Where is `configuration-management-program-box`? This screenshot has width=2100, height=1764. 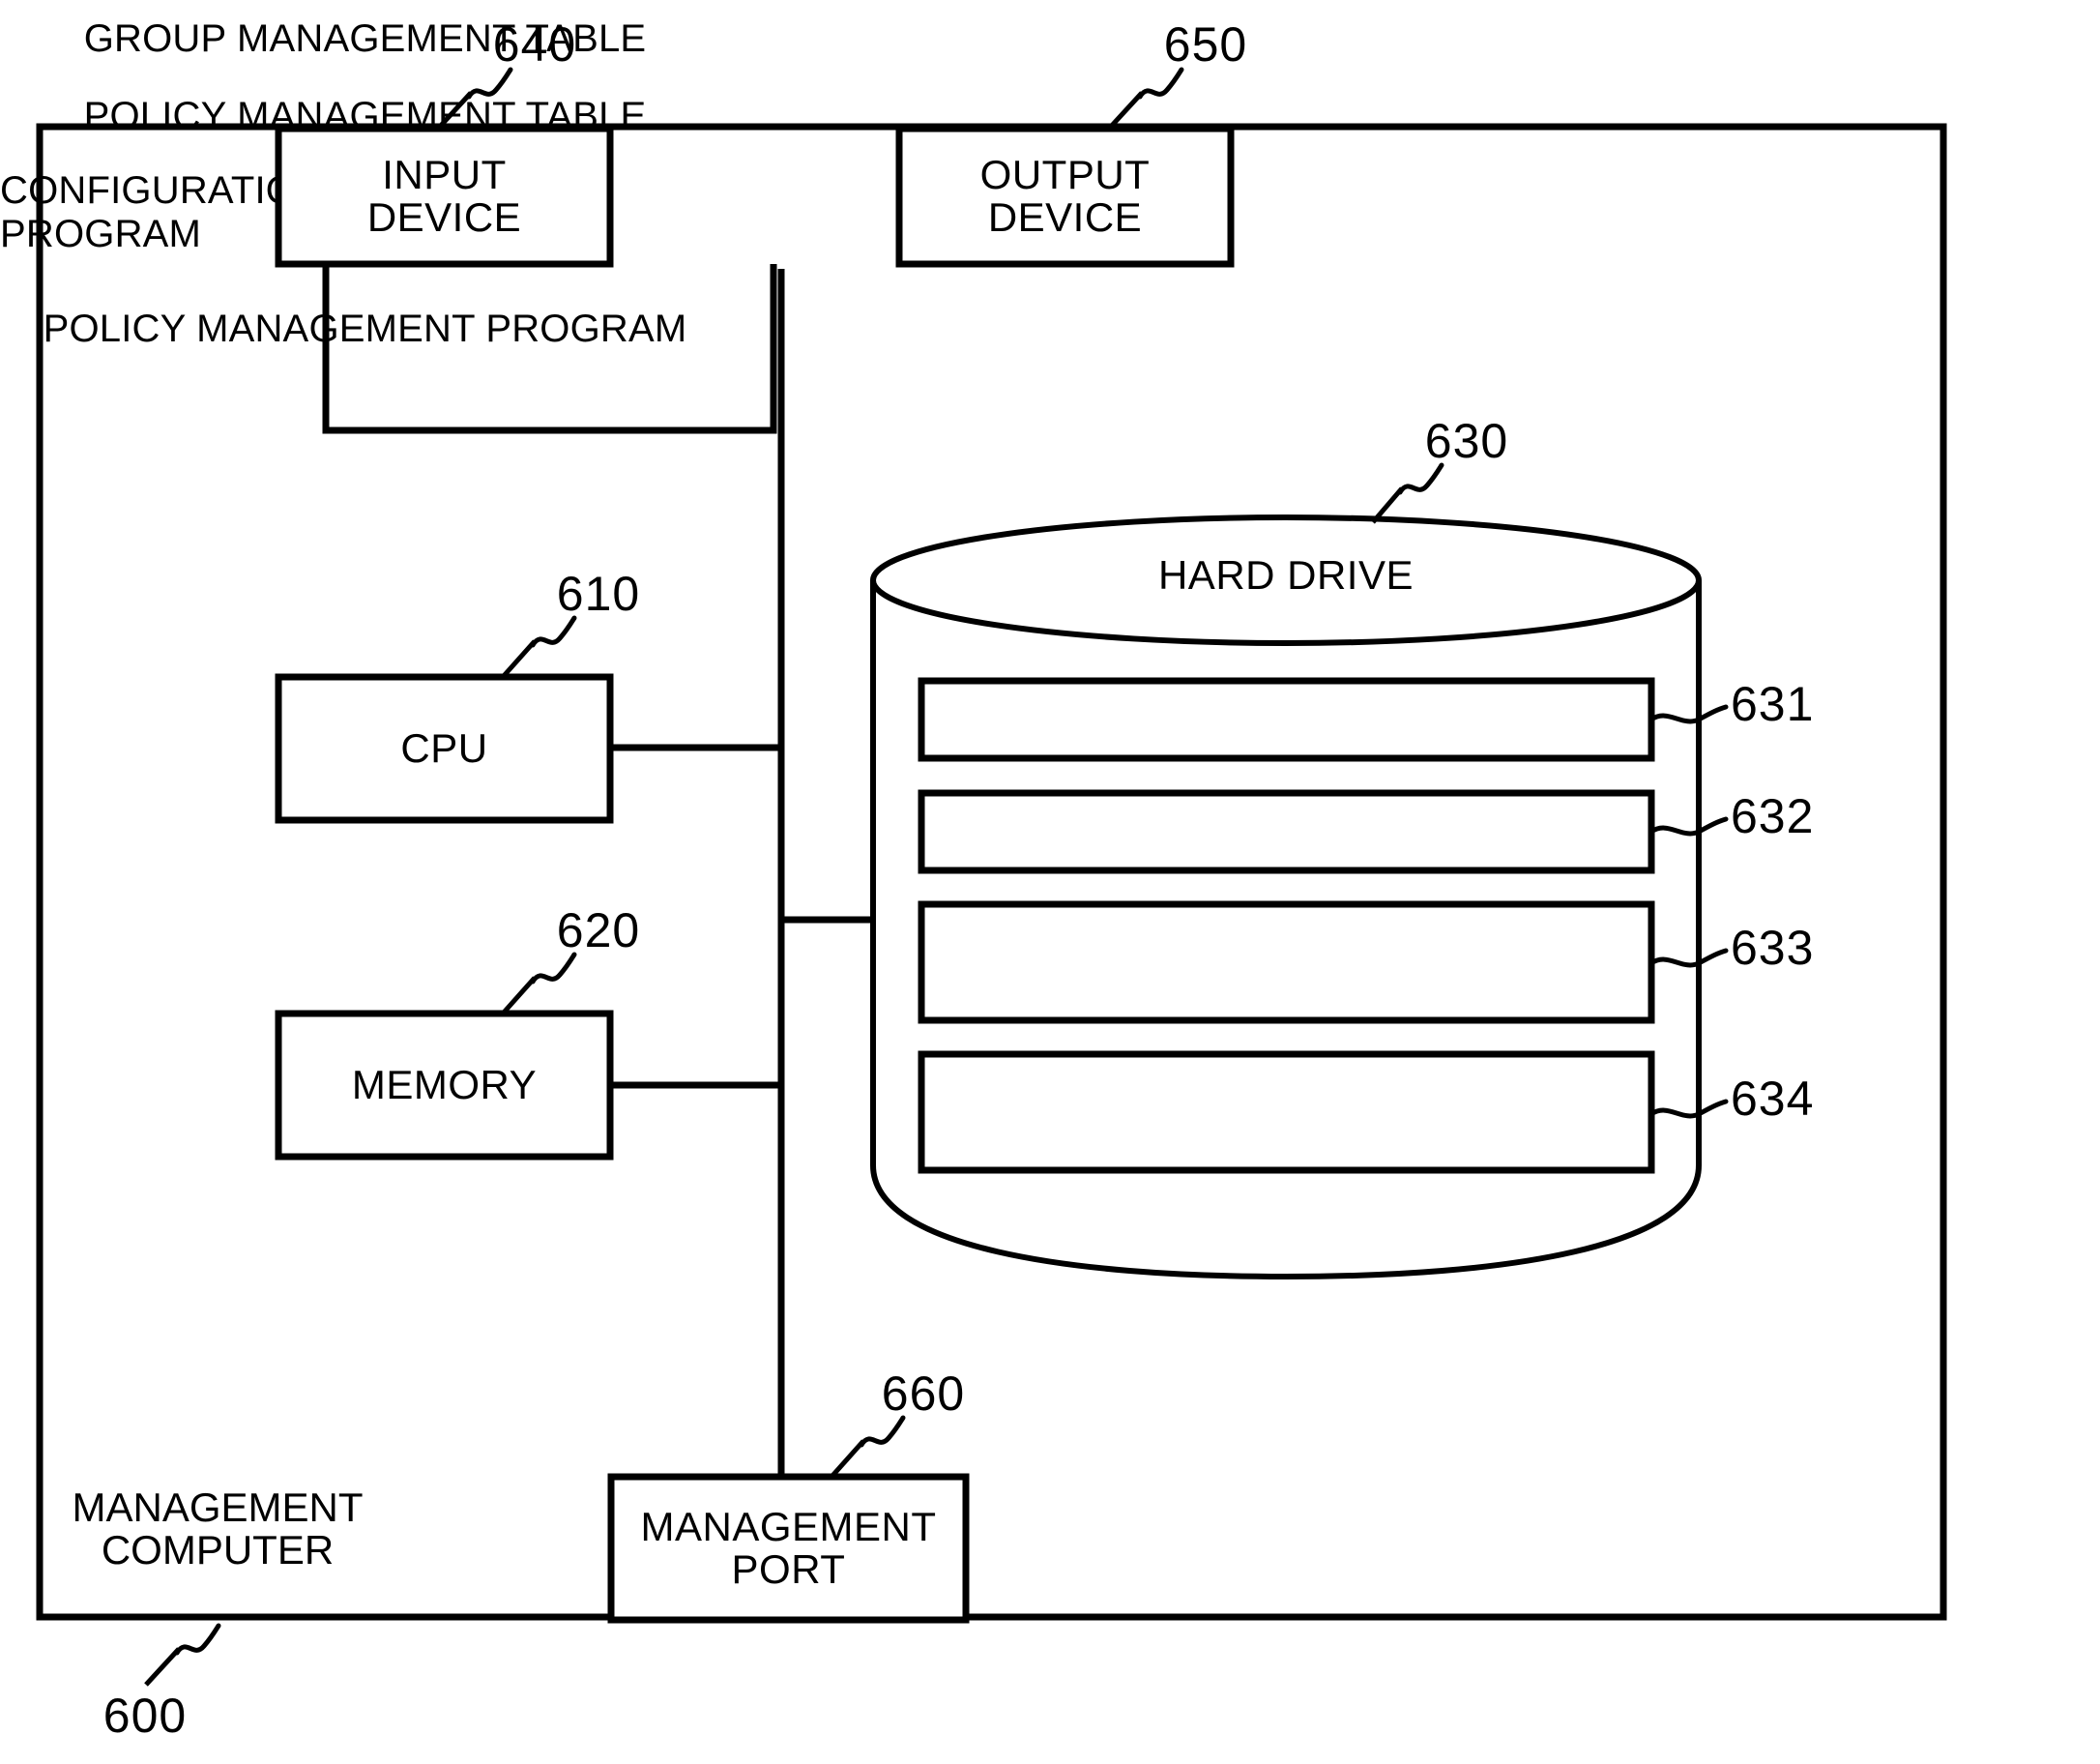 configuration-management-program-box is located at coordinates (1286, 962).